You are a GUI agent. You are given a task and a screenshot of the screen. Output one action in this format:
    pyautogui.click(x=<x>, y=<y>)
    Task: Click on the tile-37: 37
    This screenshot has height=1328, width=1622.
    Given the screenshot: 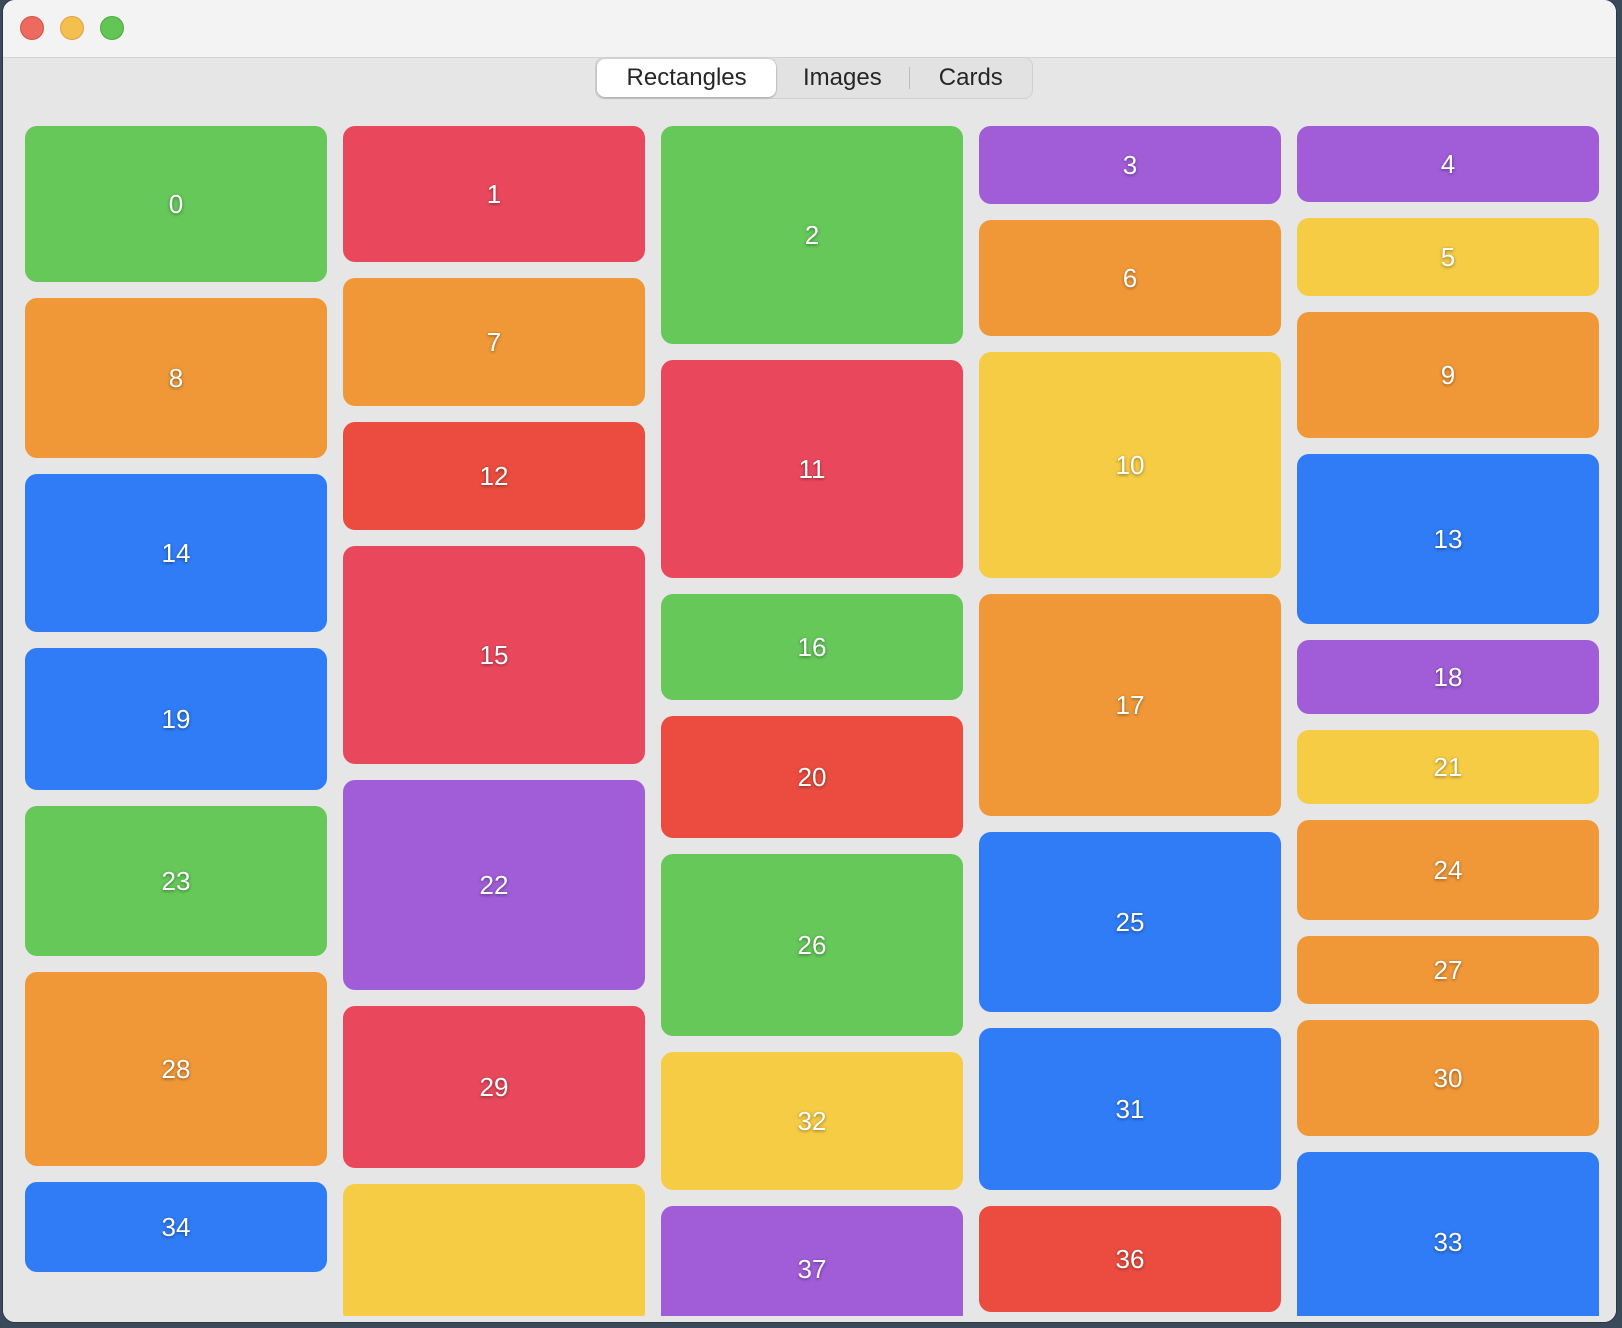 What is the action you would take?
    pyautogui.click(x=812, y=1261)
    